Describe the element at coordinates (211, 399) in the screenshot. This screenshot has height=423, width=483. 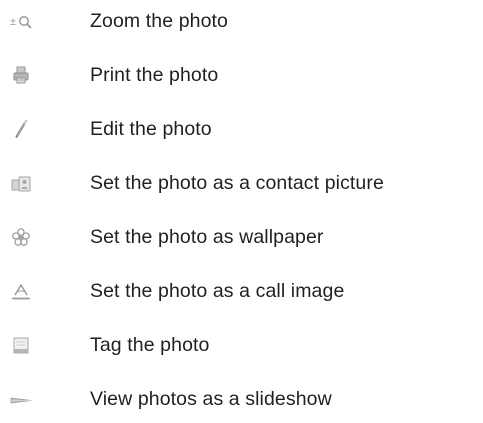
I see `menu-item-label: View photos as a slideshow` at that location.